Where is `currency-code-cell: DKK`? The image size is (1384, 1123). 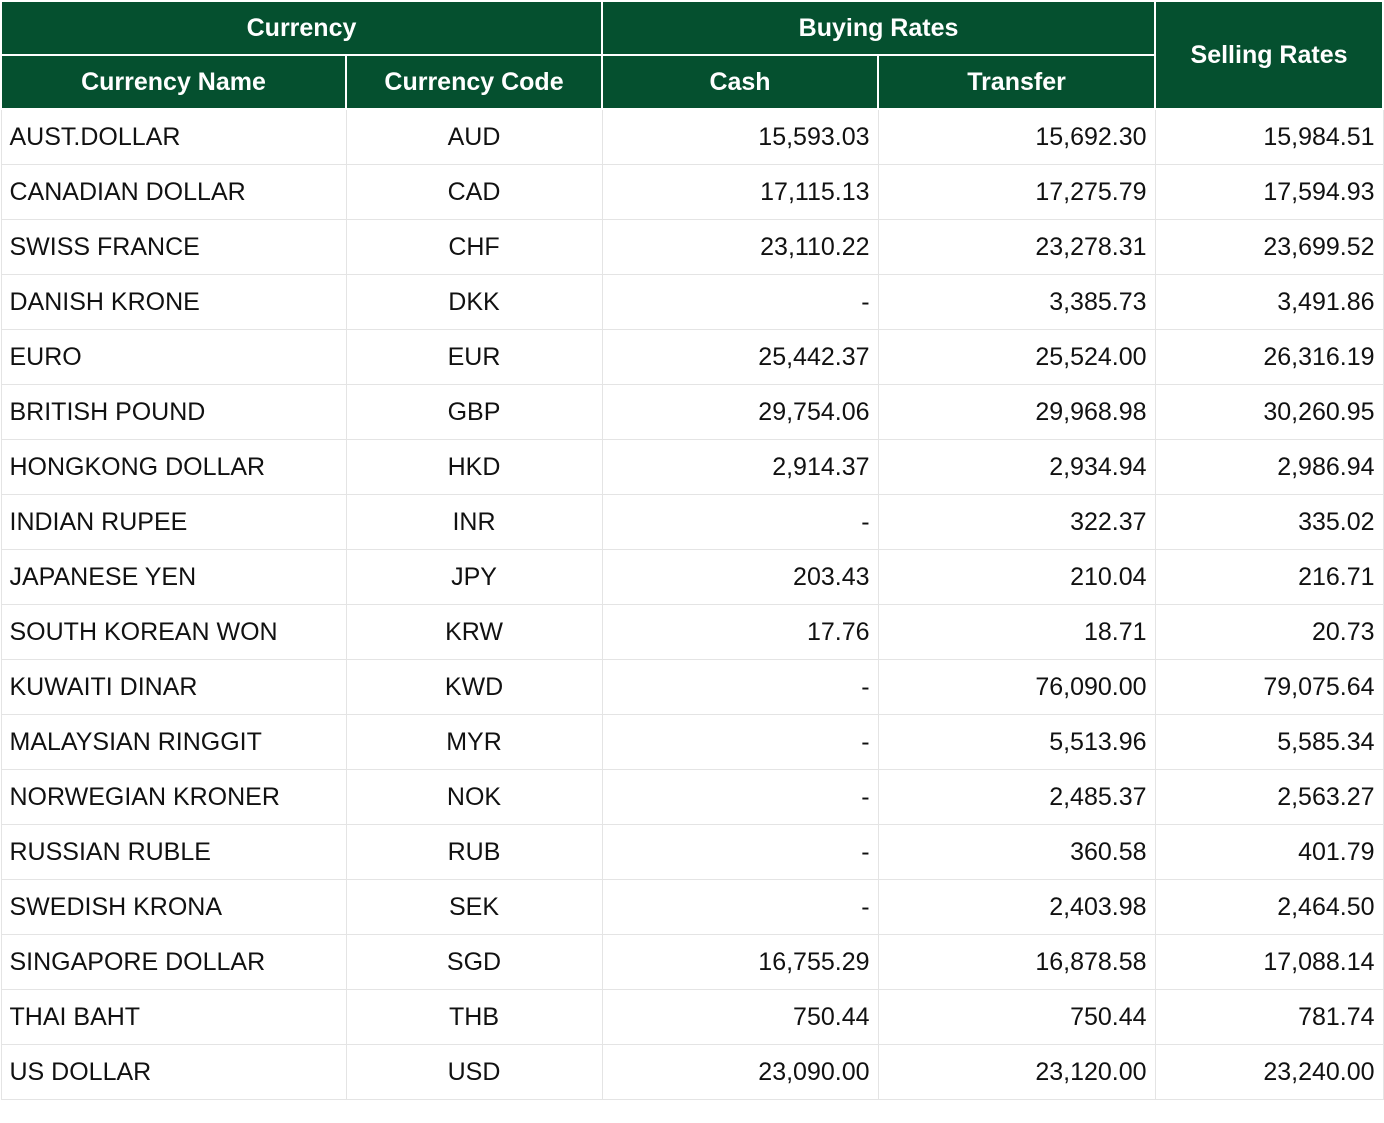 currency-code-cell: DKK is located at coordinates (474, 302).